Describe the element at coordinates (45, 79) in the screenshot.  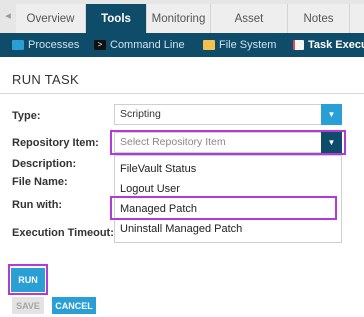
I see `page-title: RUN TASK` at that location.